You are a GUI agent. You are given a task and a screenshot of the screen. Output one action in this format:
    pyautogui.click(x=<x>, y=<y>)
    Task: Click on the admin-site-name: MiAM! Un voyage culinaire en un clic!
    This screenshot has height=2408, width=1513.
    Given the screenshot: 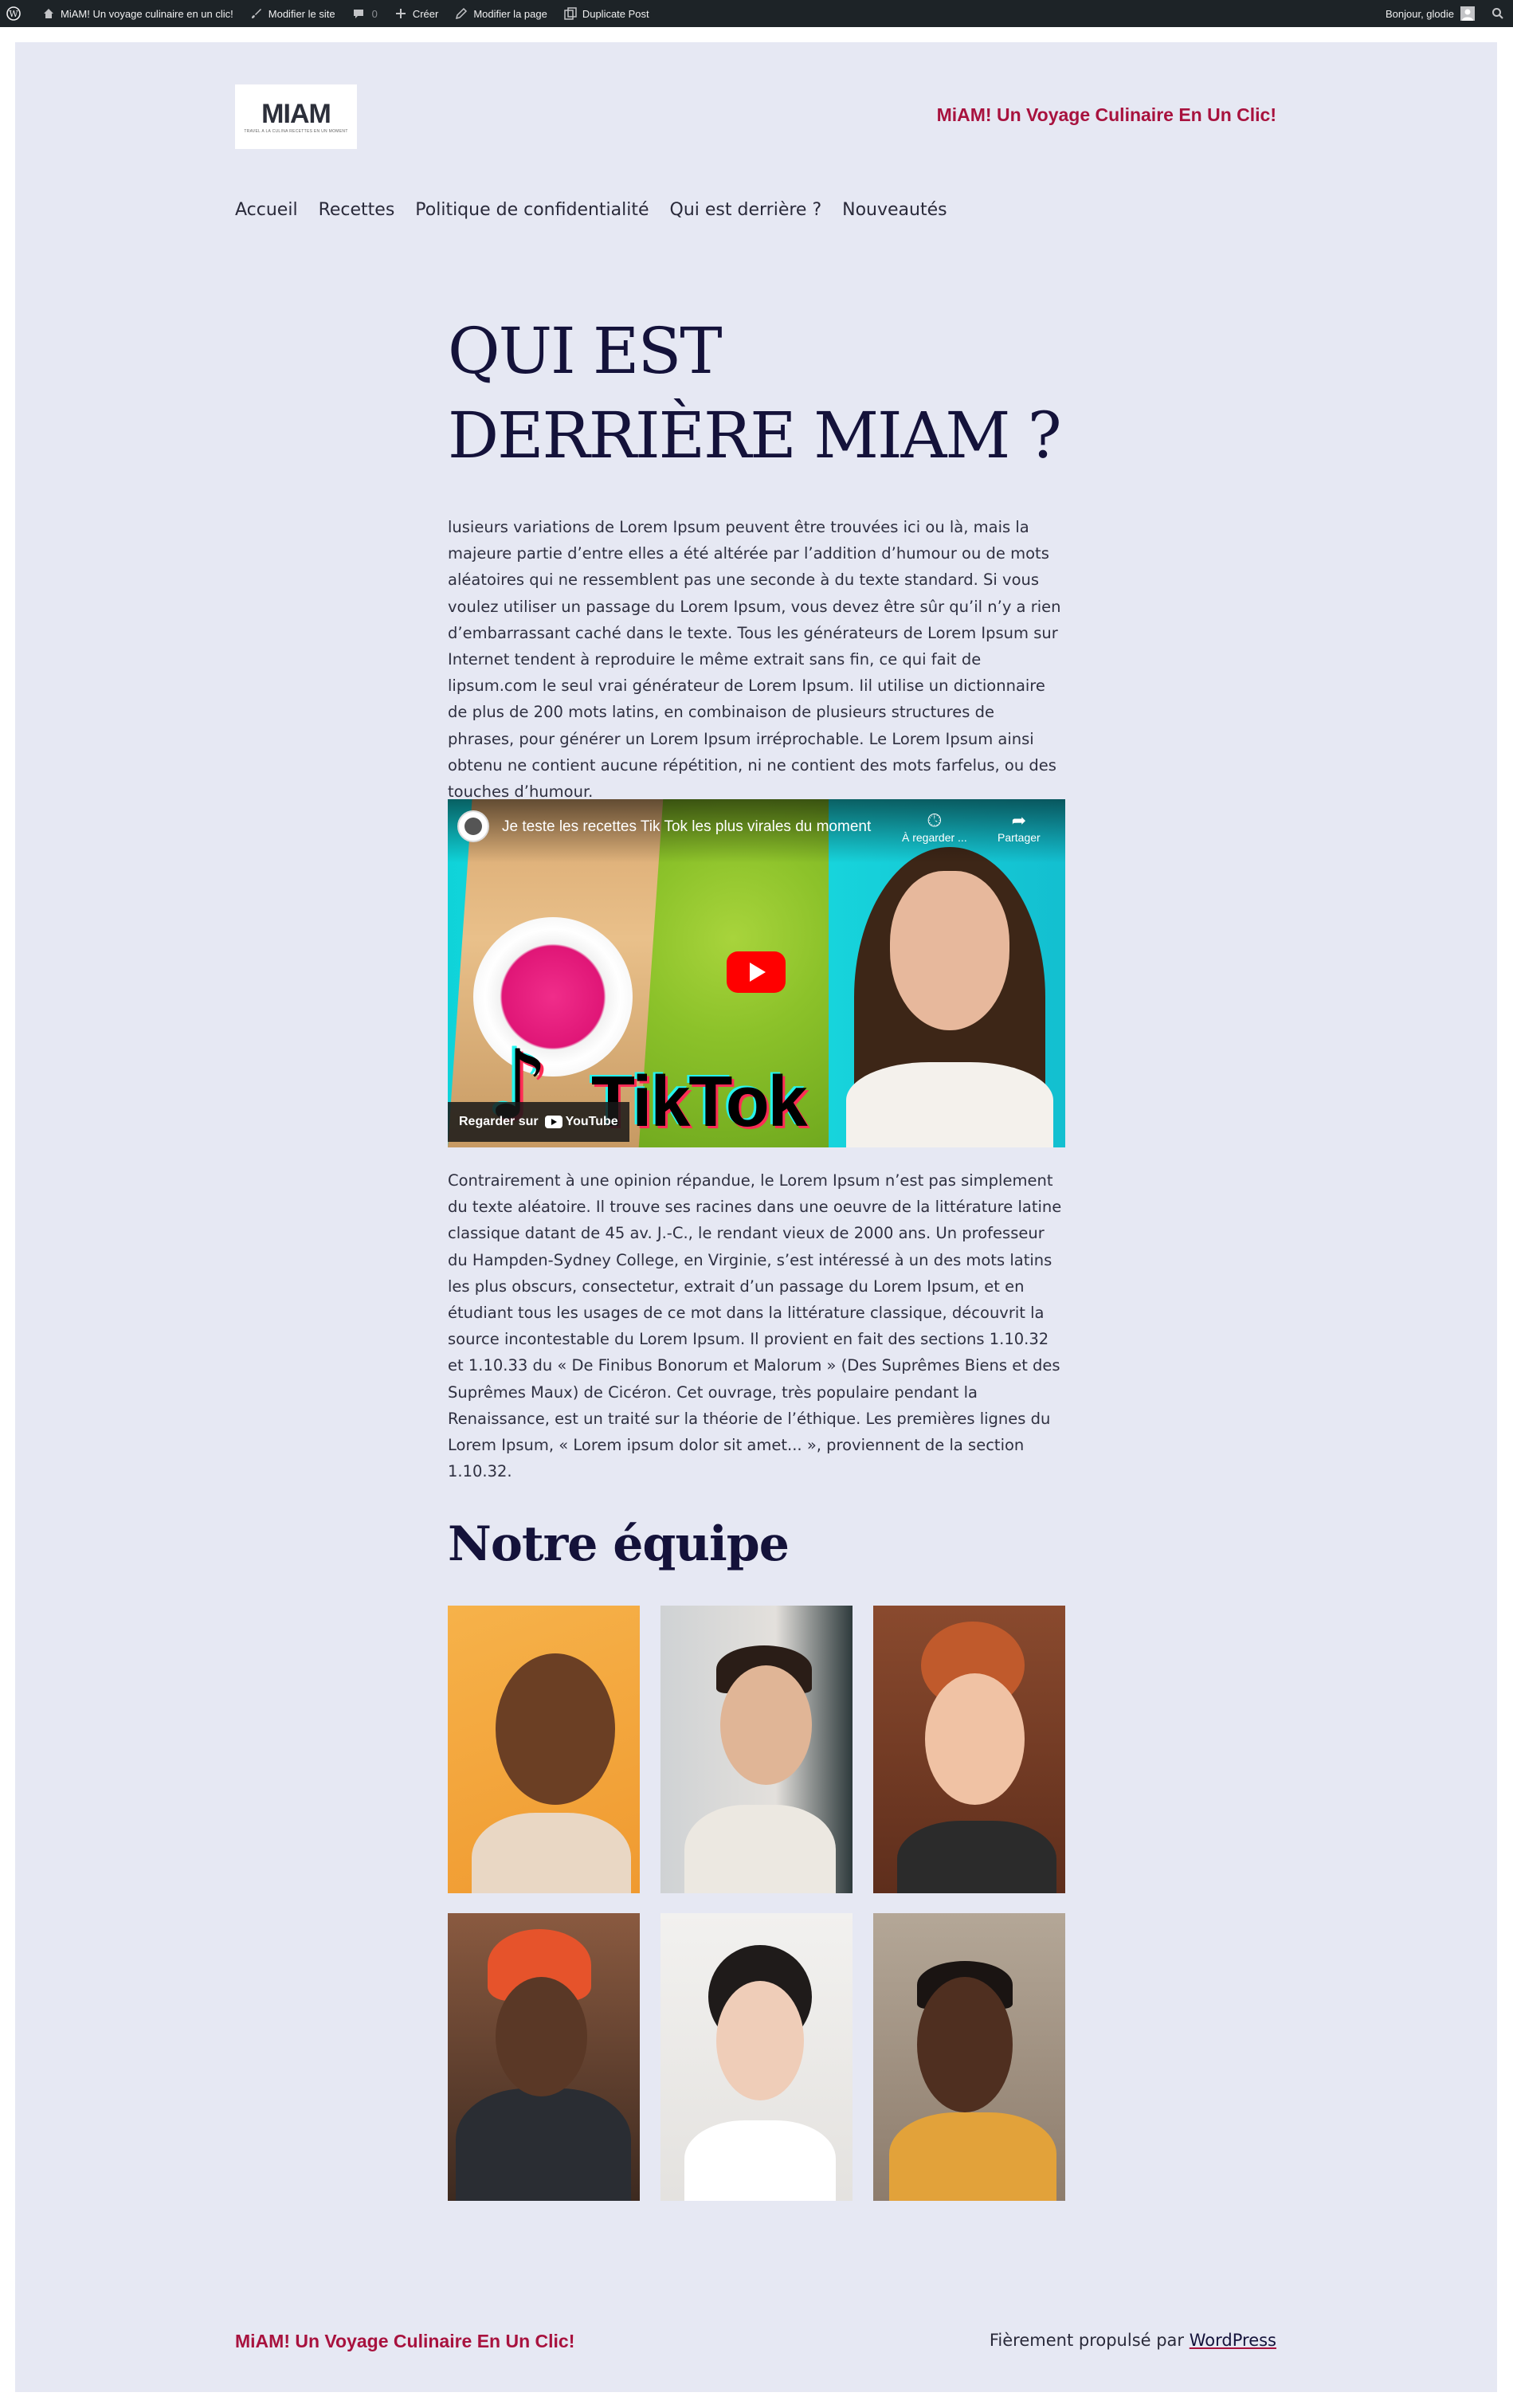 What is the action you would take?
    pyautogui.click(x=137, y=13)
    